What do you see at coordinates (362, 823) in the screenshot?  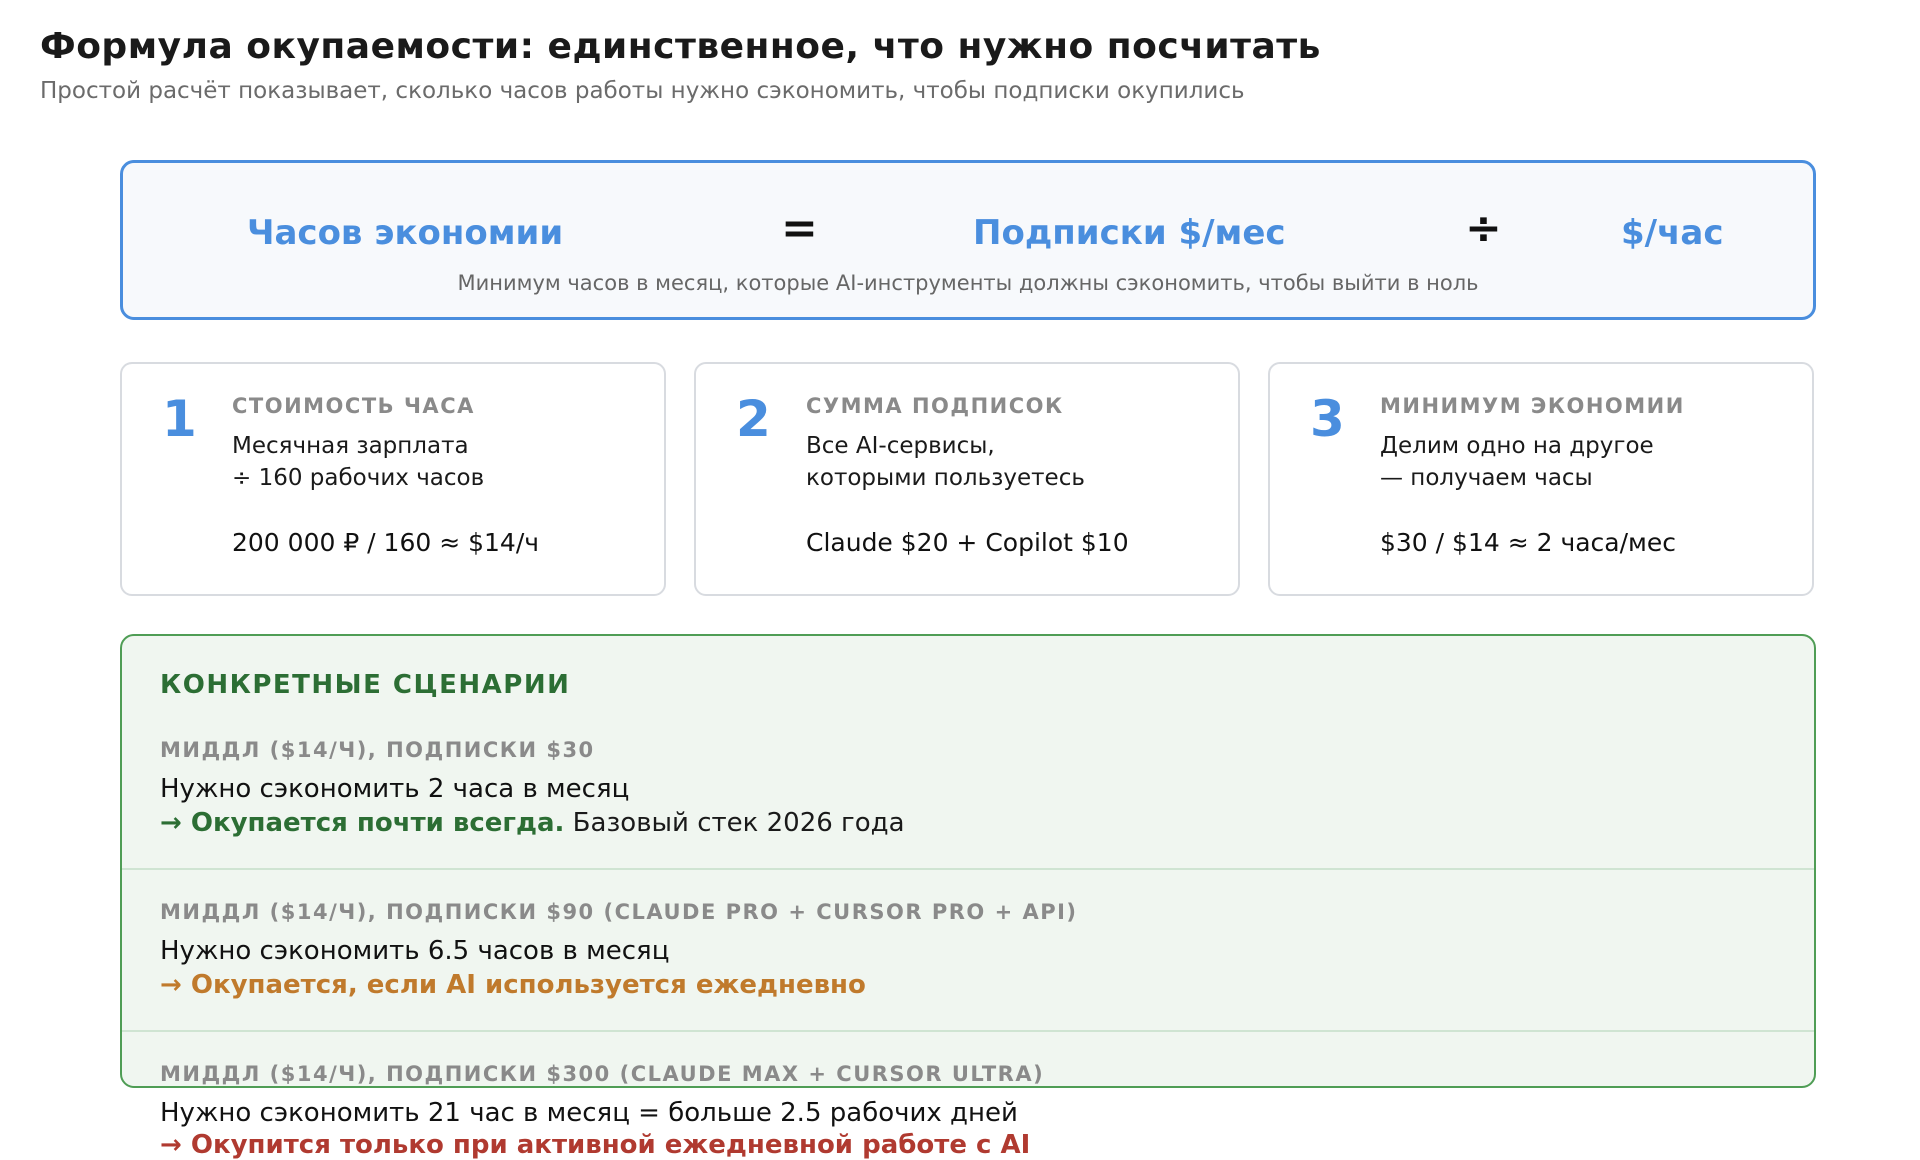 I see `scenario-verdict-text: → Окупается почти всегда.` at bounding box center [362, 823].